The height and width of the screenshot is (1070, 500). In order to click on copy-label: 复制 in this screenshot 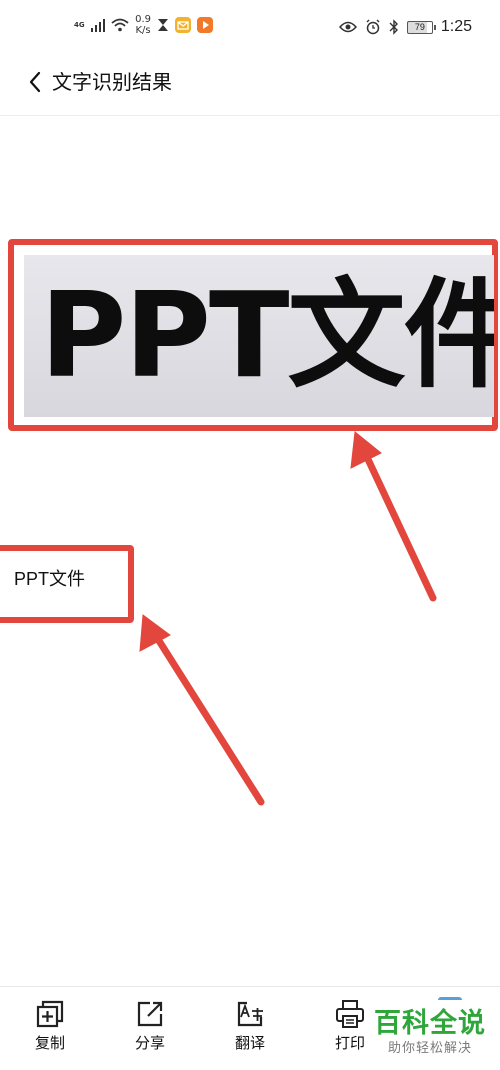, I will do `click(49, 1043)`.